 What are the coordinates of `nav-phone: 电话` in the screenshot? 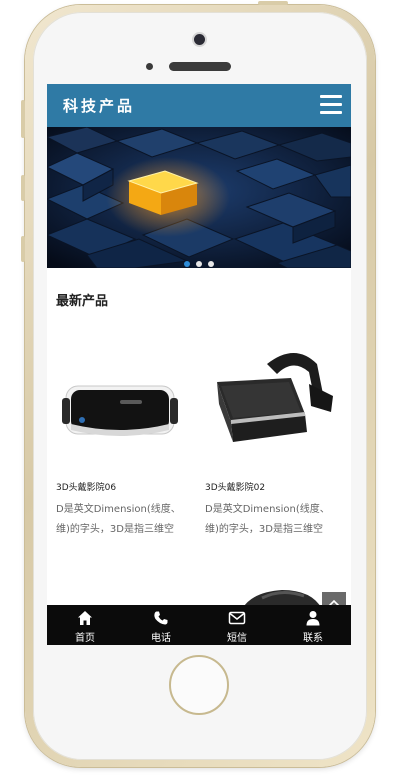 It's located at (161, 625).